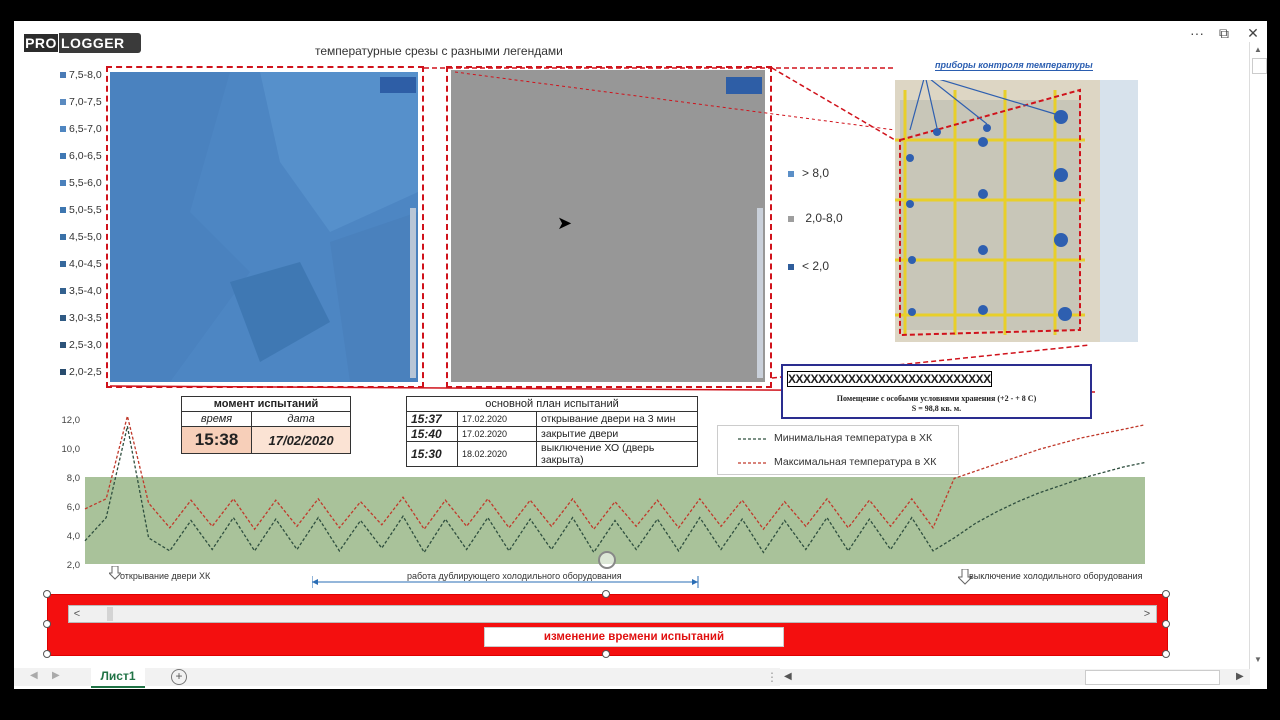  Describe the element at coordinates (73, 507) in the screenshot. I see `y-tick-label: 6,0` at that location.